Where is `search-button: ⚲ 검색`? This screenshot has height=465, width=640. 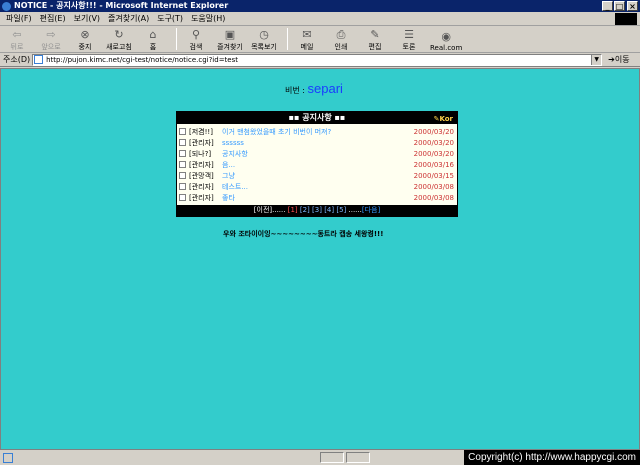 search-button: ⚲ 검색 is located at coordinates (196, 39).